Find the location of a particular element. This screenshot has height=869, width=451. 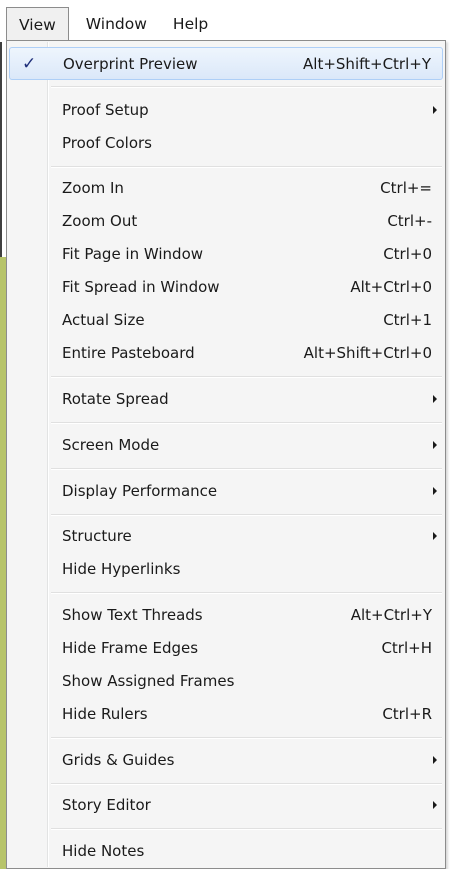

menu-item-overprint-preview: ✓ Overprint Preview Alt+Shift+Ctrl+Y is located at coordinates (226, 63).